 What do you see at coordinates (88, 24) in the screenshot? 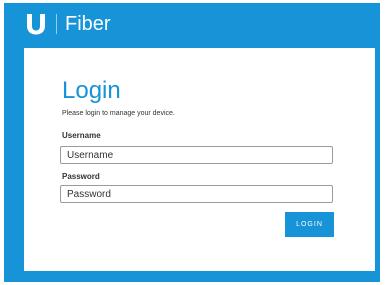
I see `product-name: Fiber` at bounding box center [88, 24].